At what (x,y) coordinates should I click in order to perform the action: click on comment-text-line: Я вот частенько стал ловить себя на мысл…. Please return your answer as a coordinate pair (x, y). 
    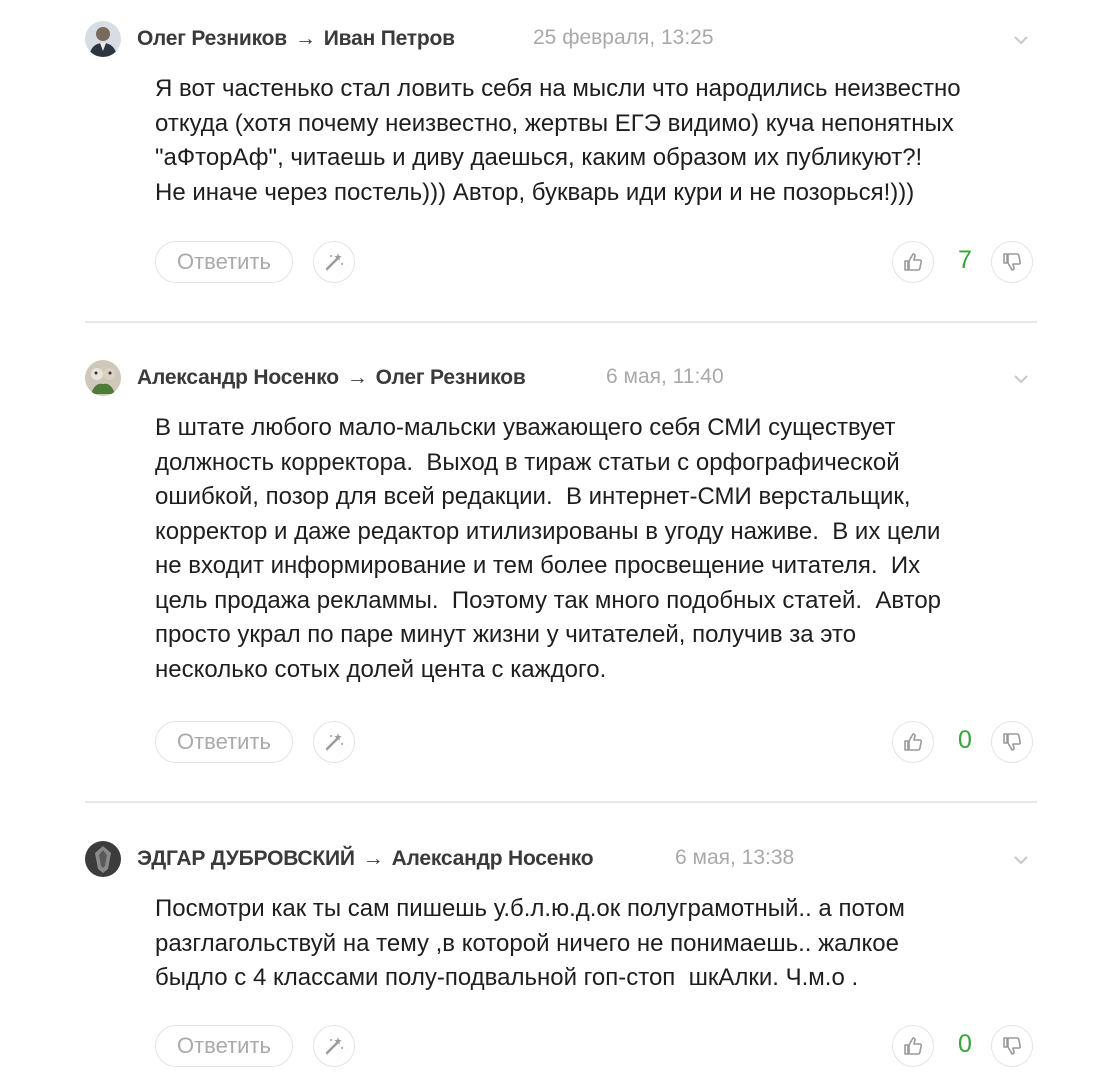
    Looking at the image, I should click on (558, 88).